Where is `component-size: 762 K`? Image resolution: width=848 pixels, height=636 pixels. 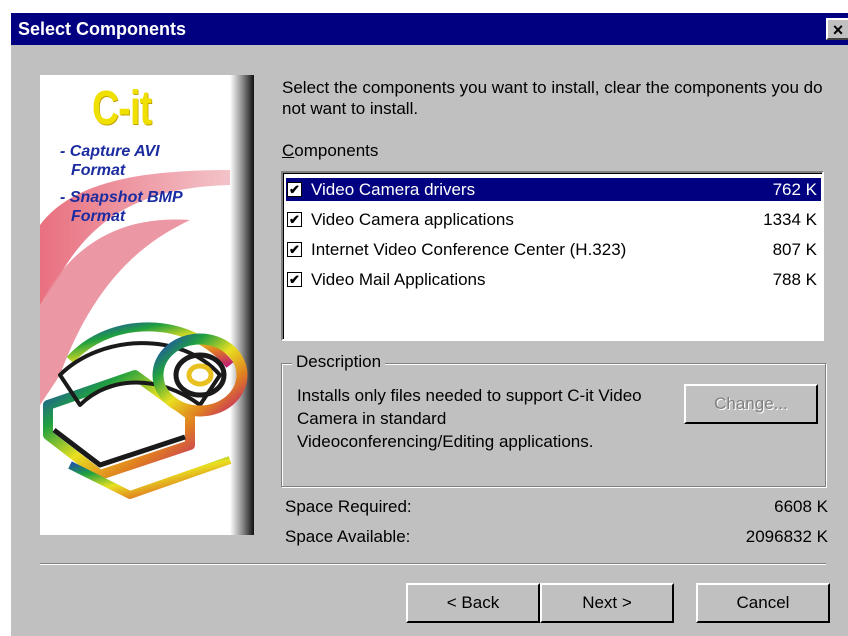
component-size: 762 K is located at coordinates (794, 189).